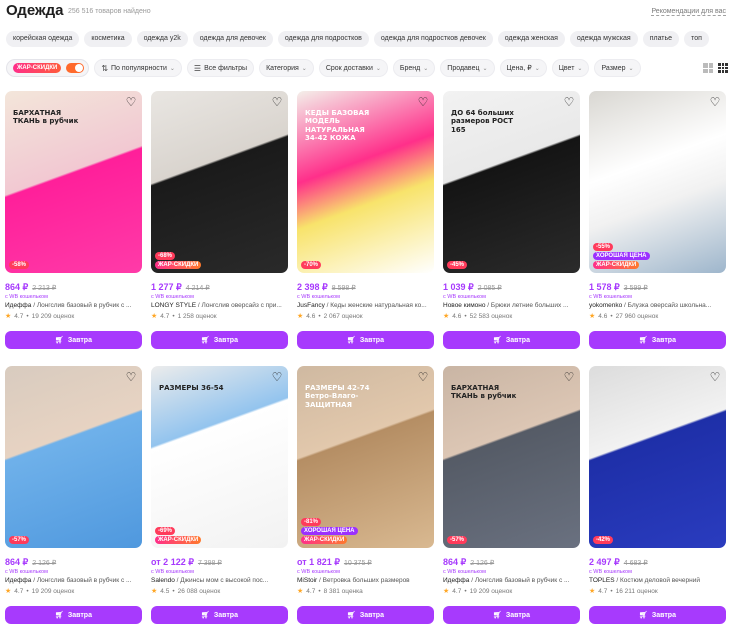  What do you see at coordinates (458, 287) in the screenshot?
I see `product-price: 1 039 ₽` at bounding box center [458, 287].